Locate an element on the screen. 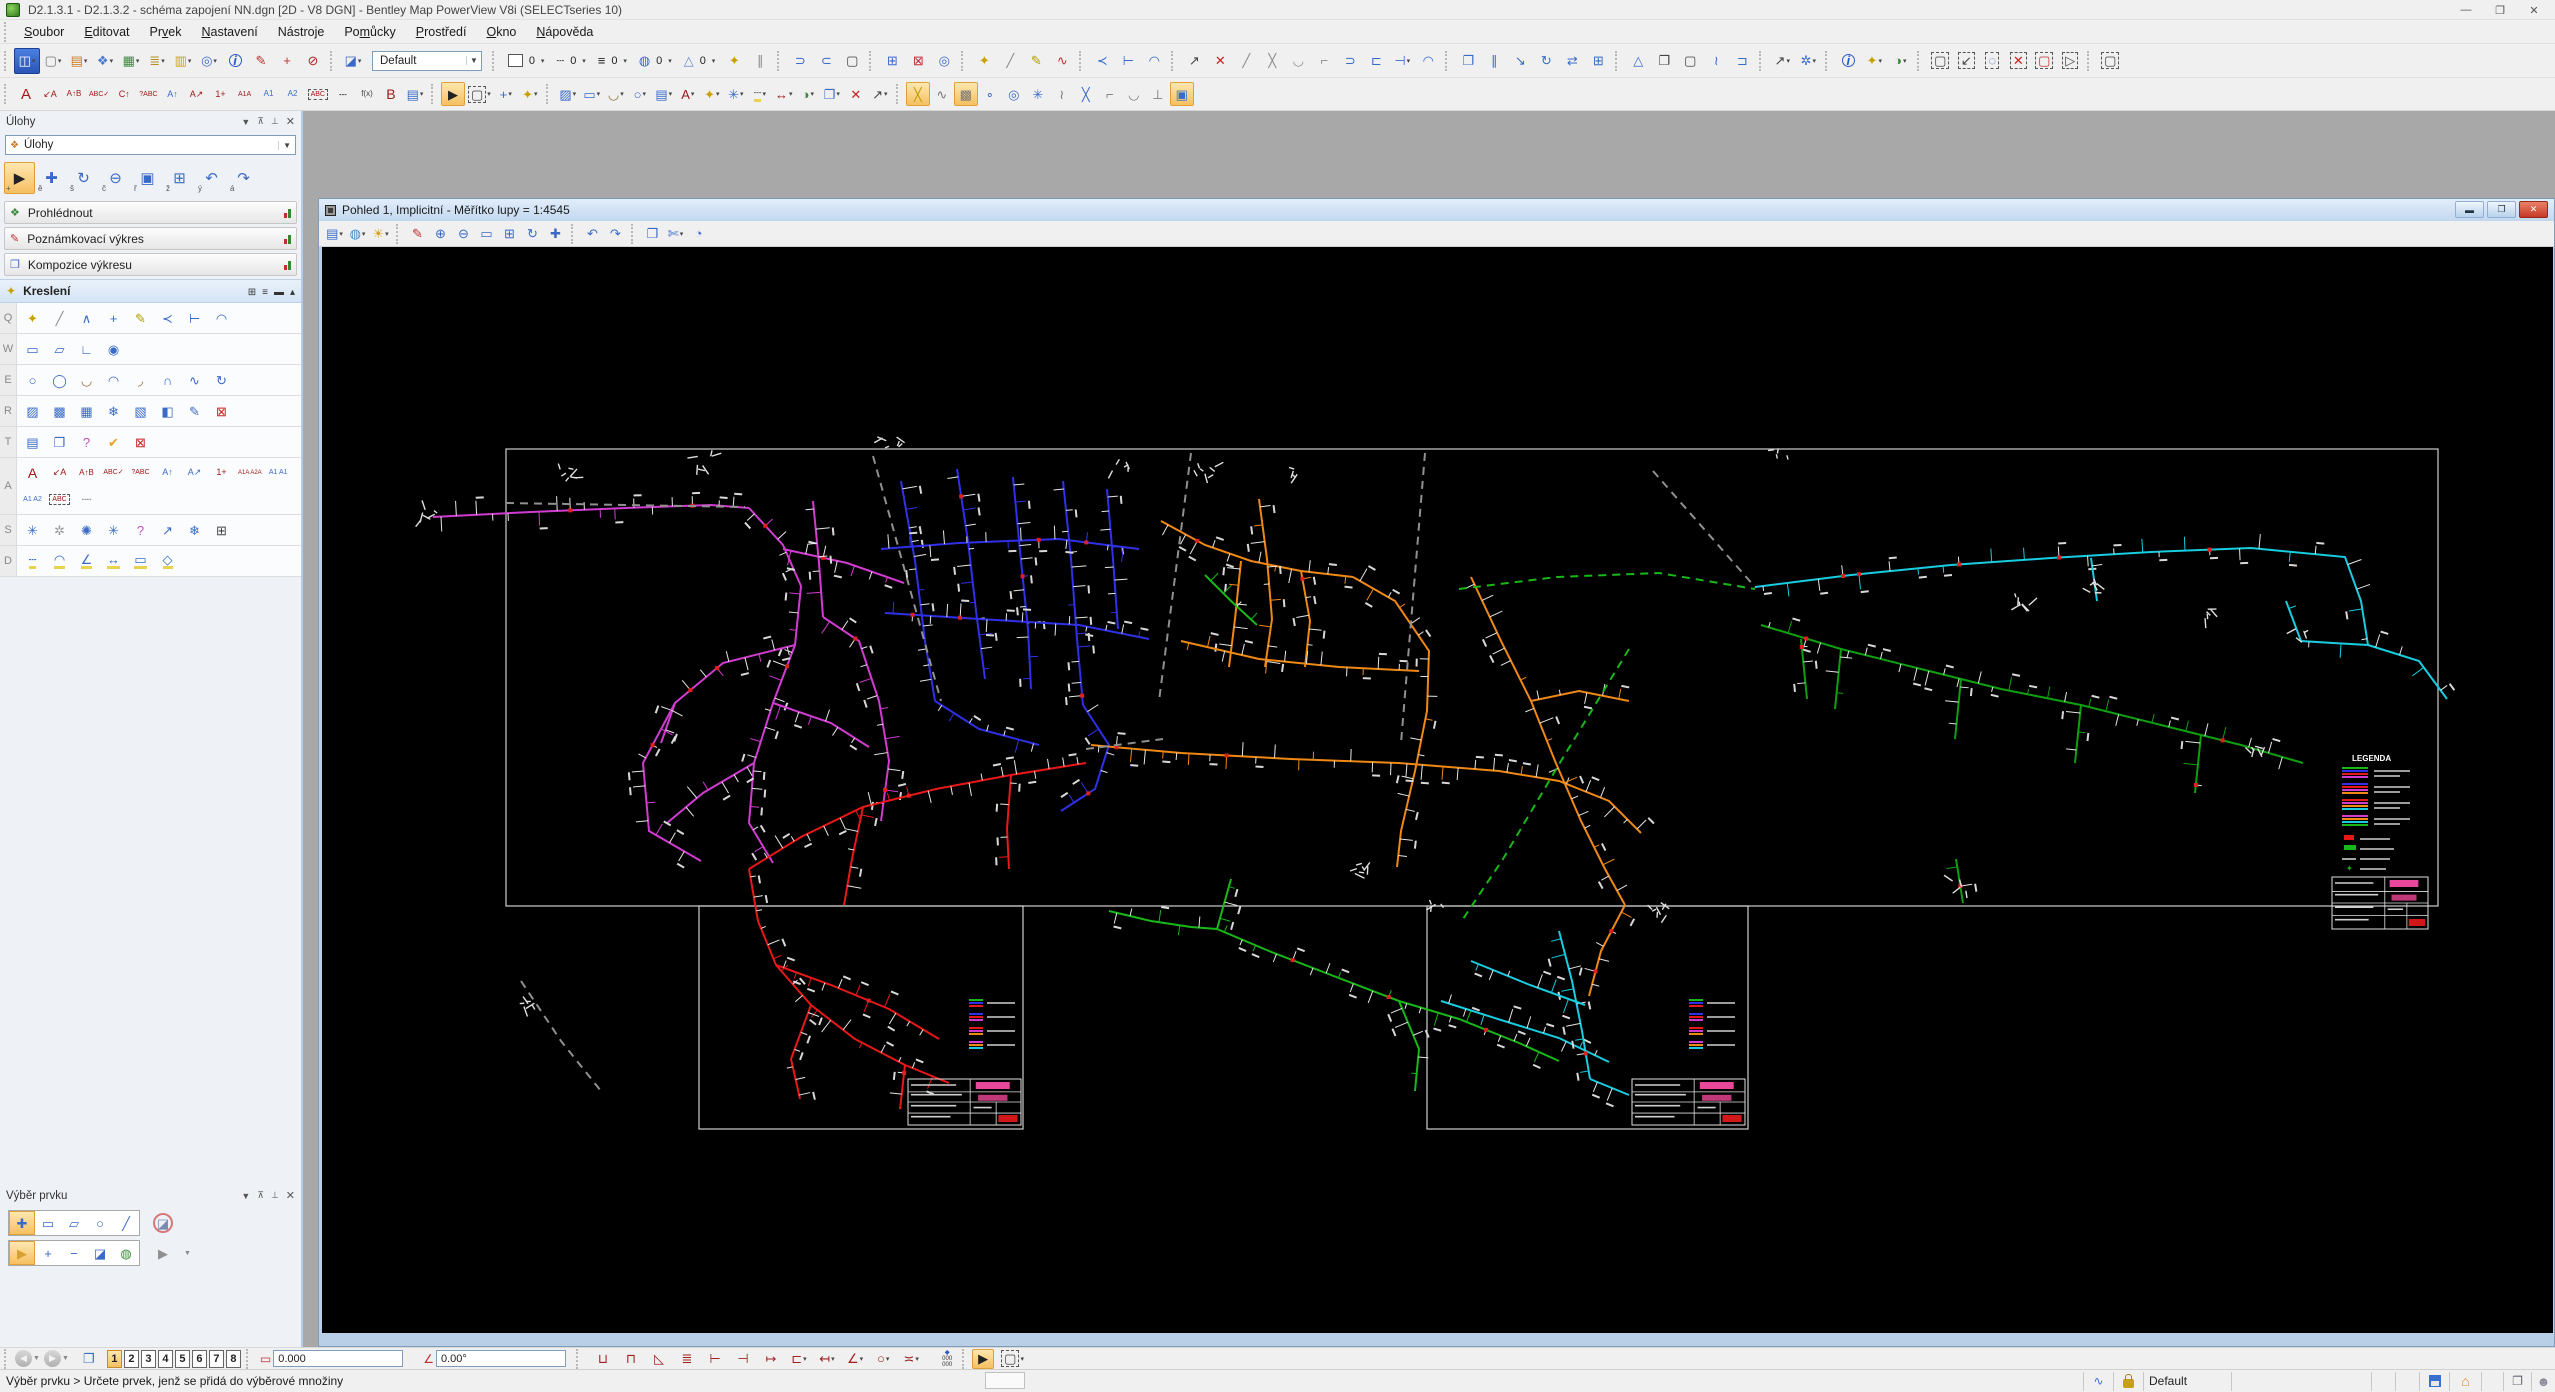 The width and height of the screenshot is (2555, 1392). snap-mode-cell: ∿ is located at coordinates (2098, 1381).